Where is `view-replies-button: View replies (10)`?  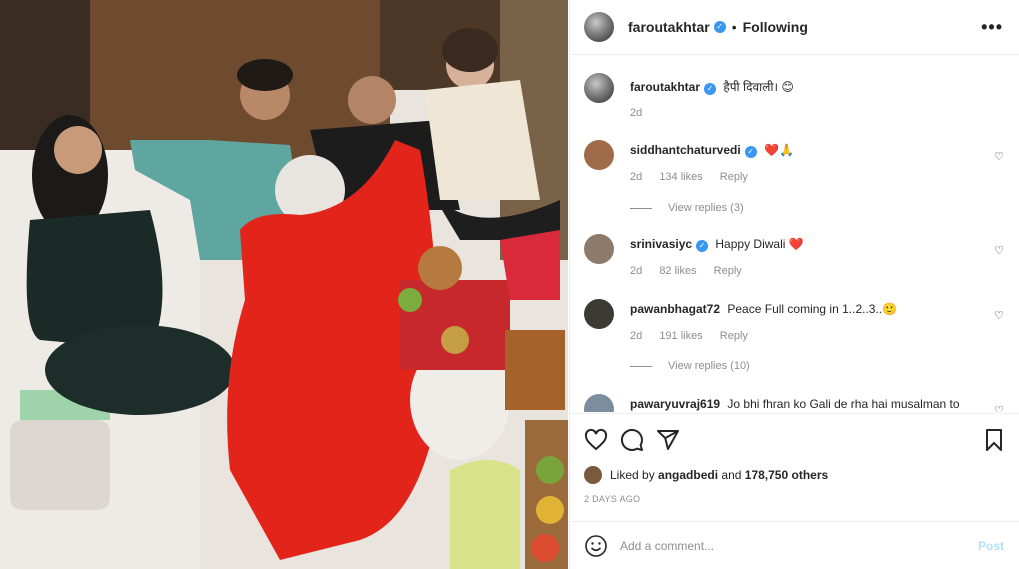 view-replies-button: View replies (10) is located at coordinates (690, 366).